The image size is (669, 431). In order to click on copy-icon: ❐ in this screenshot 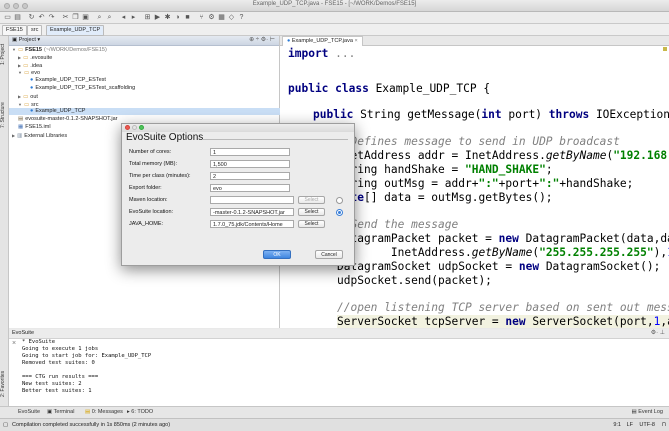, I will do `click(75, 17)`.